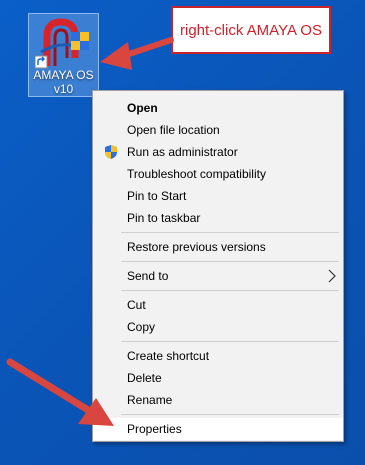 The width and height of the screenshot is (365, 465). I want to click on chevron-right-icon, so click(332, 276).